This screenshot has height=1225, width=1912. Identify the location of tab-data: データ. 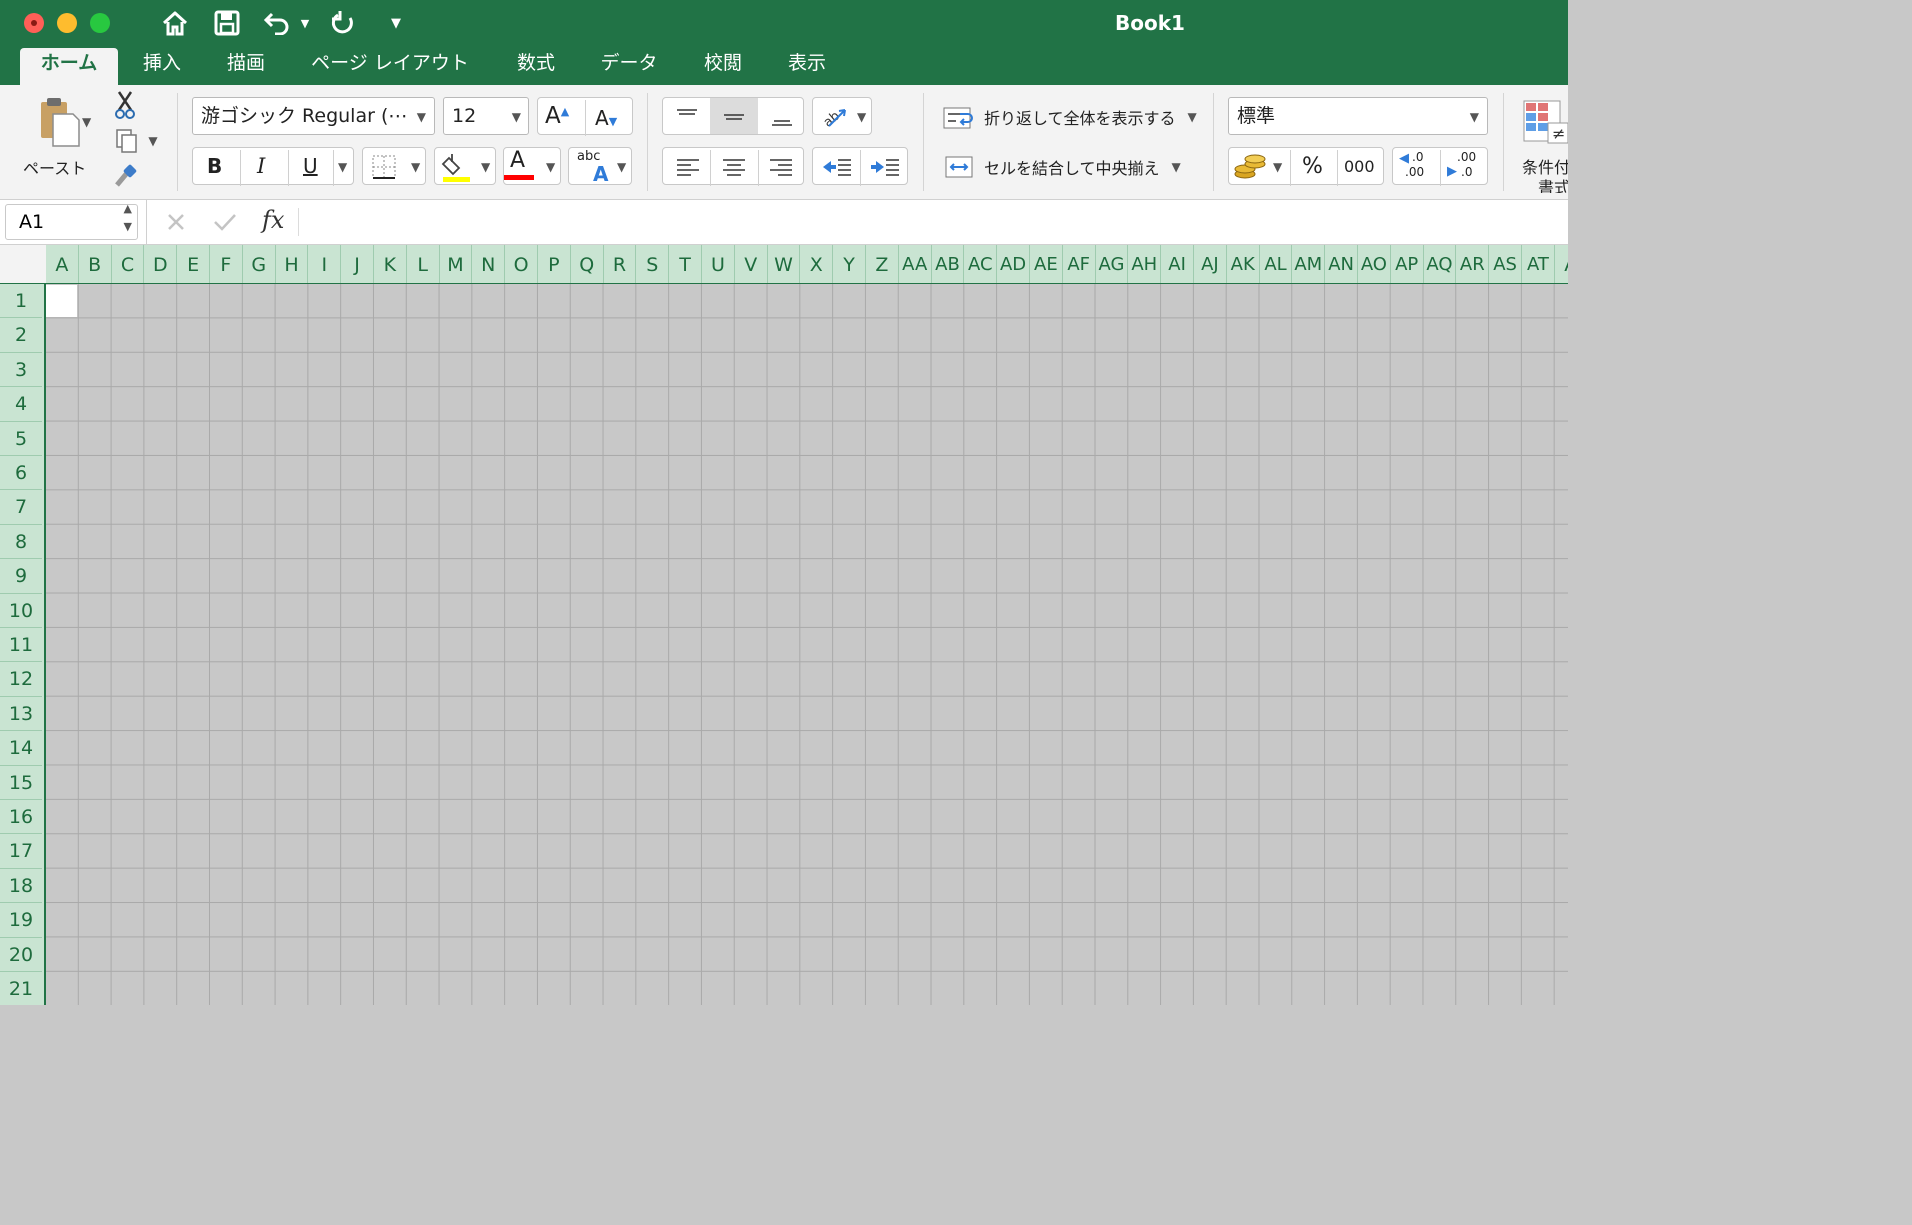
(629, 66).